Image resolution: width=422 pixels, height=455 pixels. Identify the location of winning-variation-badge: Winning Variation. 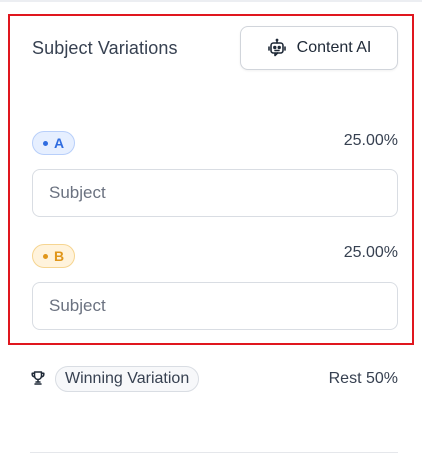
(127, 379).